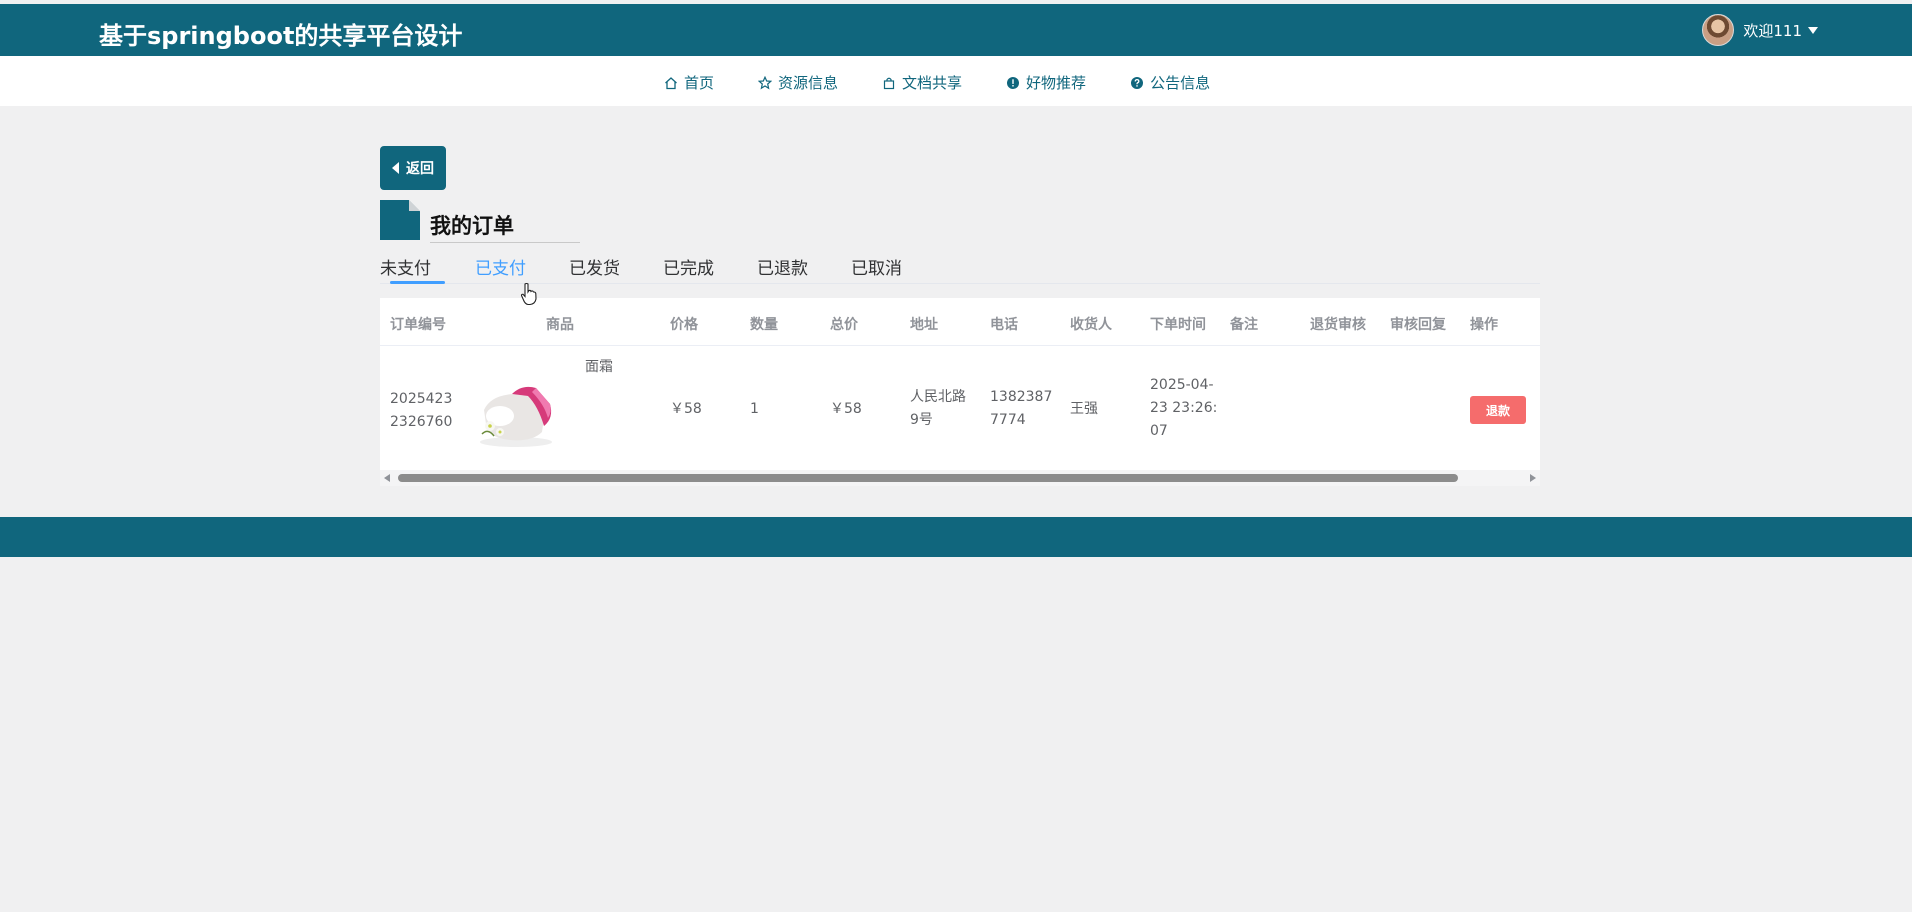 The height and width of the screenshot is (912, 1912). What do you see at coordinates (1772, 30) in the screenshot?
I see `welcome-text: 欢迎111` at bounding box center [1772, 30].